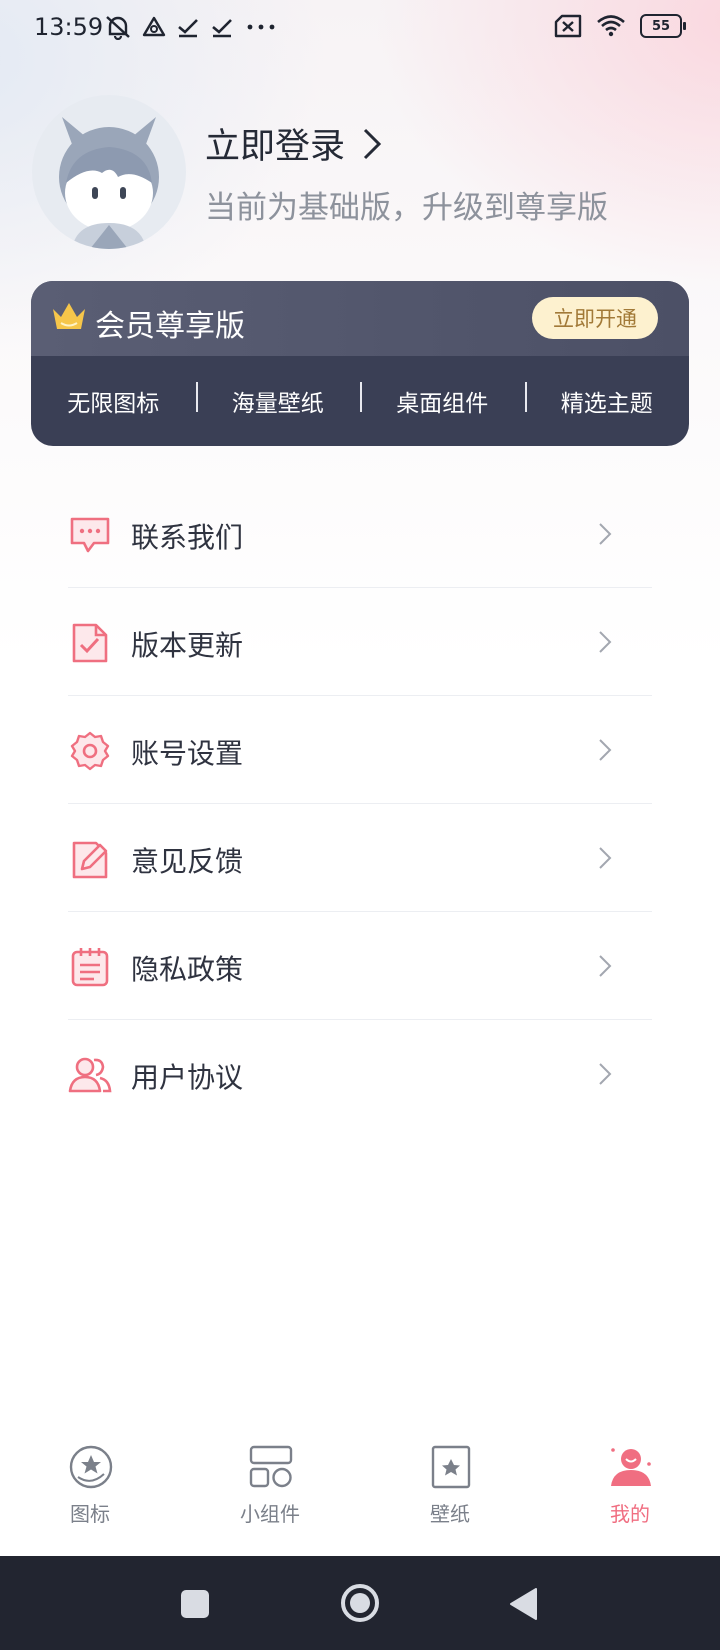  I want to click on vip-card-header: 会员尊享版 立即开通, so click(360, 318).